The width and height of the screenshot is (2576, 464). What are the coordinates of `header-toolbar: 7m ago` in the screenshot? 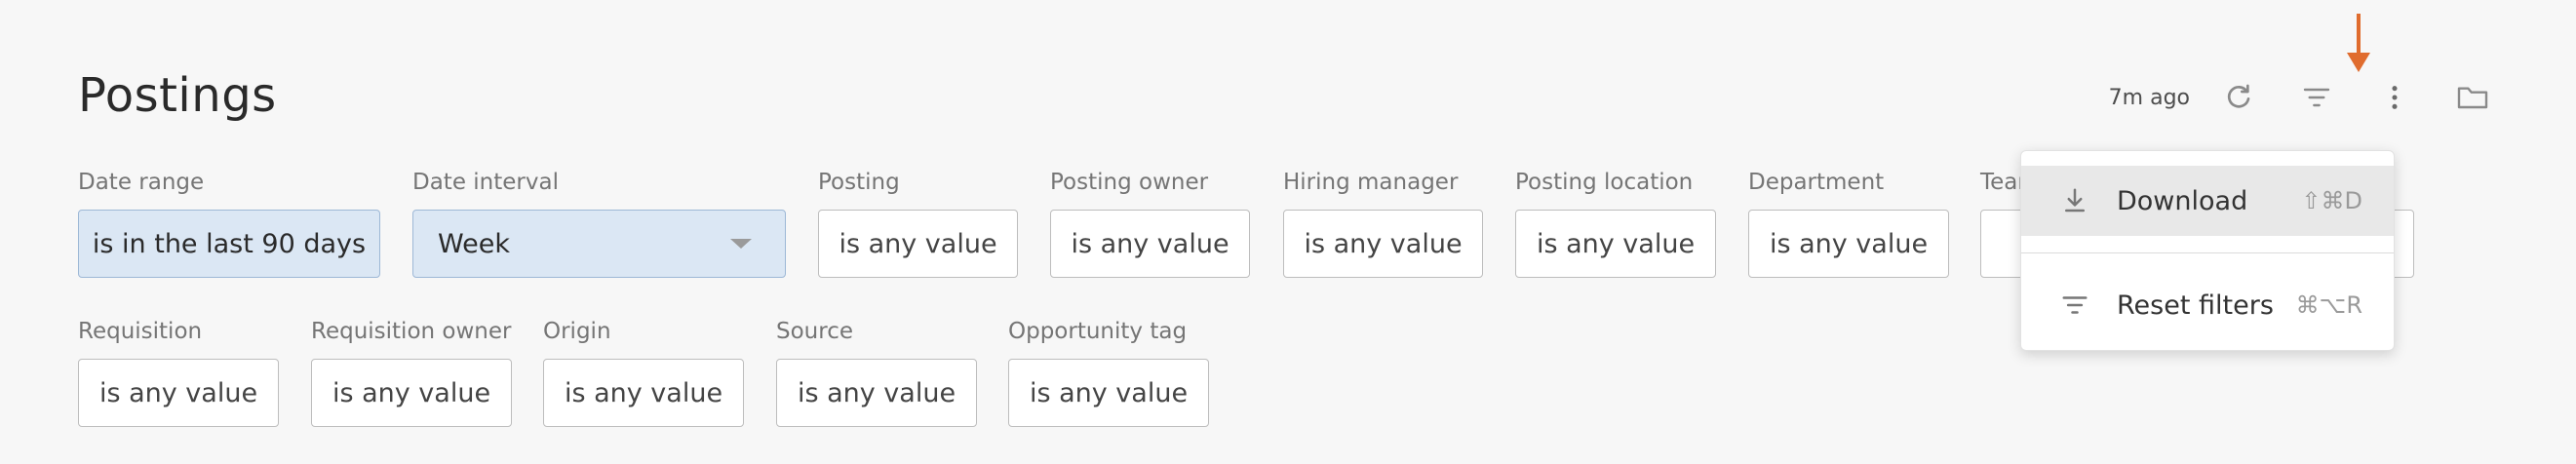 It's located at (2301, 97).